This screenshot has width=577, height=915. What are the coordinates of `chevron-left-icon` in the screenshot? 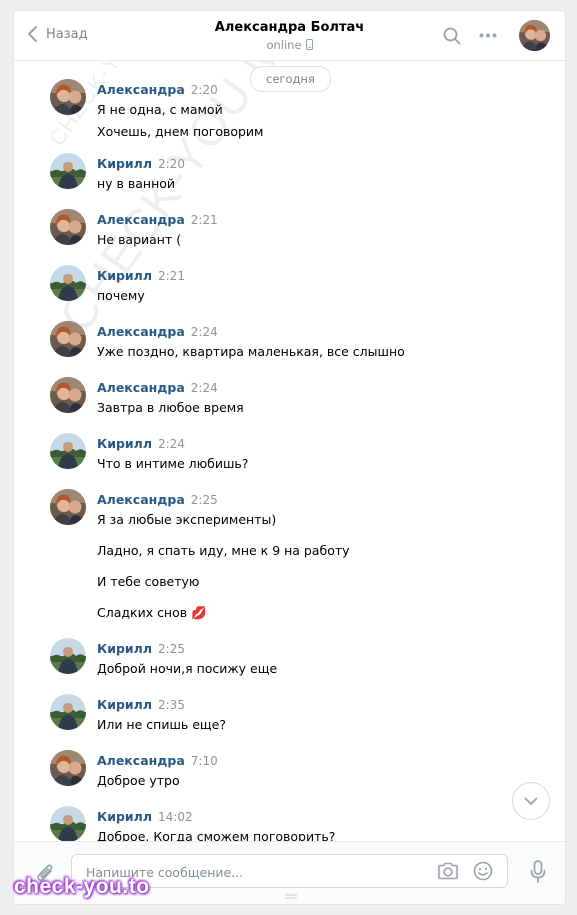 It's located at (32, 34).